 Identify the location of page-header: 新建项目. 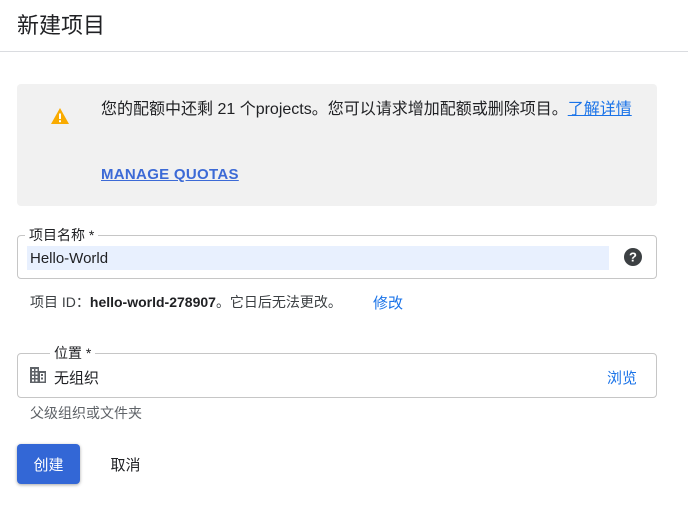
(344, 26).